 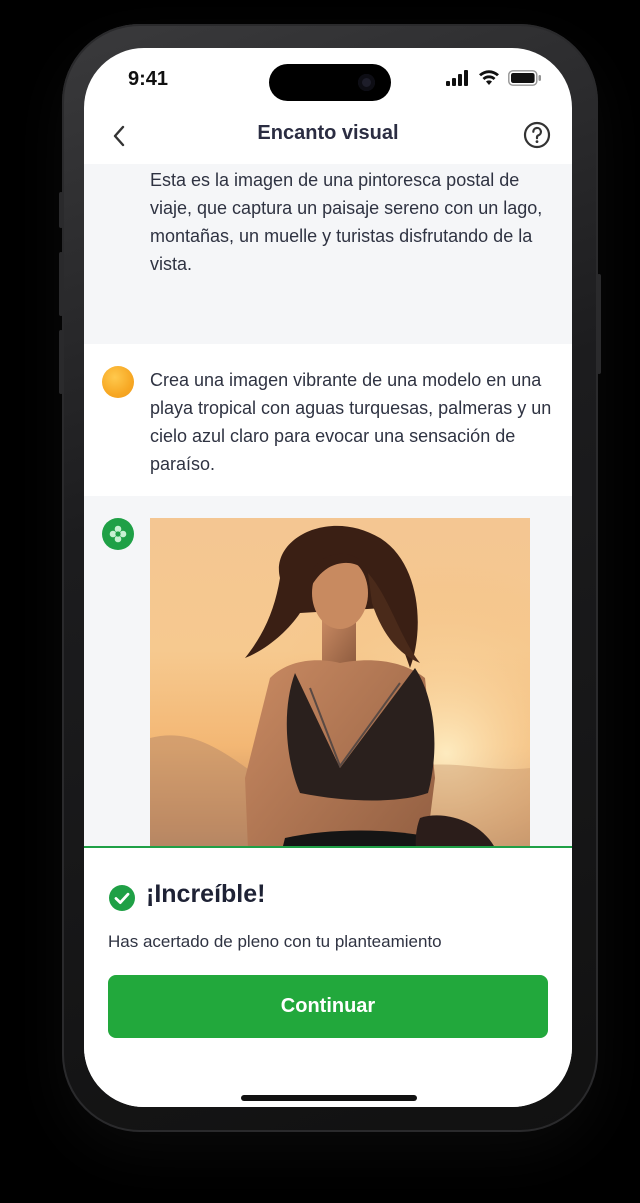 I want to click on user-avatar, so click(x=118, y=382).